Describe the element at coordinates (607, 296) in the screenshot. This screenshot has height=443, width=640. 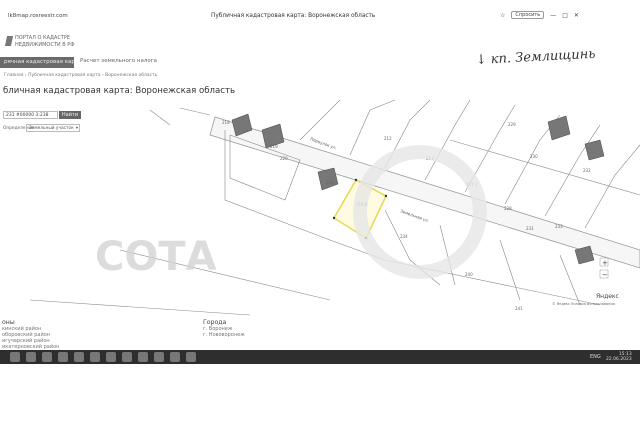
I see `yandex-logo: Яндекс` at that location.